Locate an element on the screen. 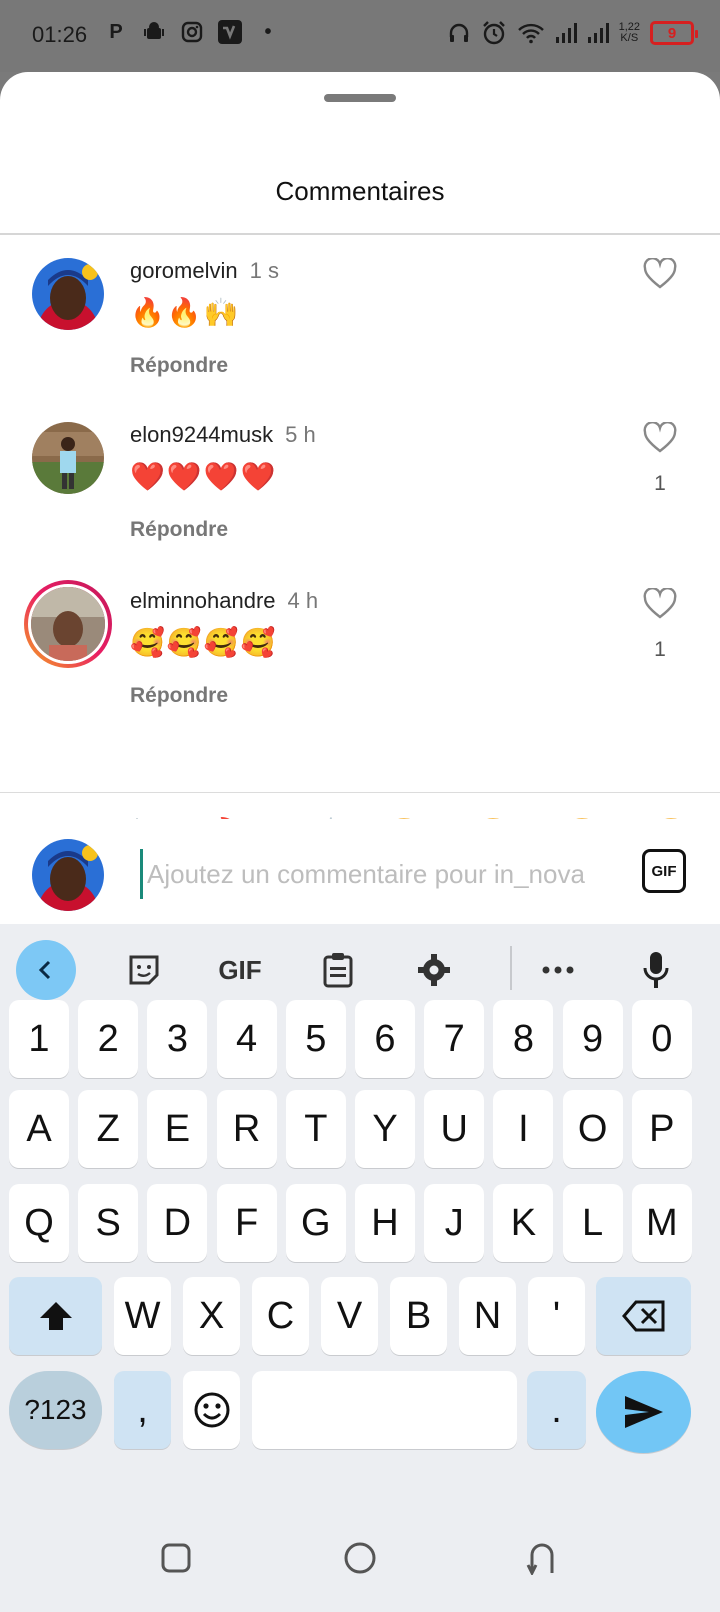 This screenshot has width=720, height=1612. number-key-1: 1 is located at coordinates (39, 1039).